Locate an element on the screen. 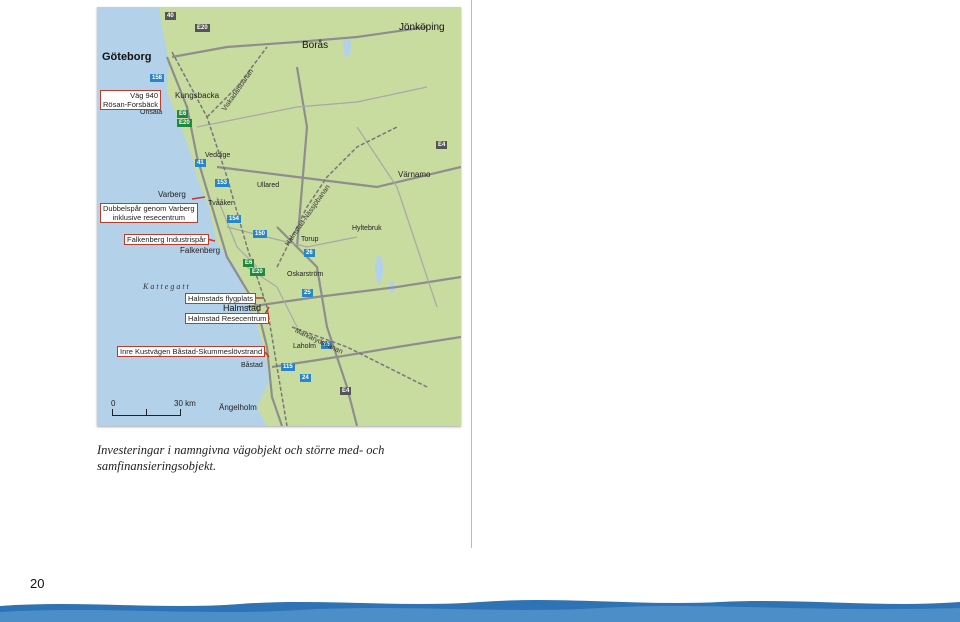  city-label-veddige: Veddige is located at coordinates (218, 155).